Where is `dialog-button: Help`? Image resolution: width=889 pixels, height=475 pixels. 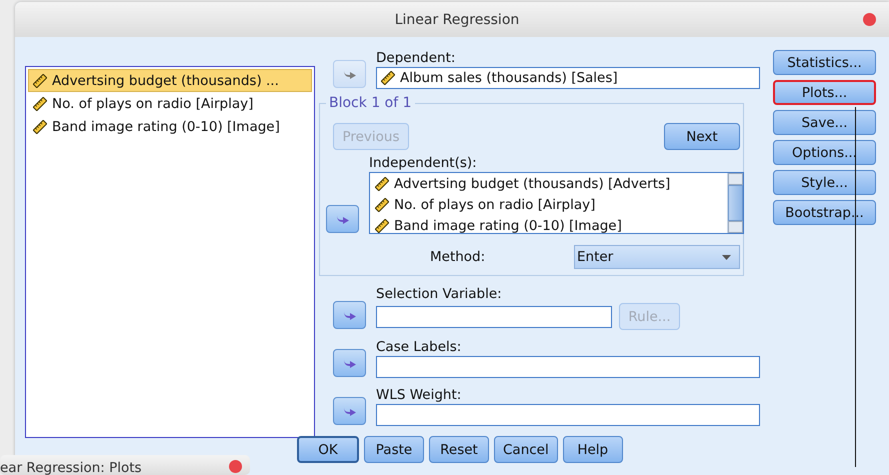 dialog-button: Help is located at coordinates (592, 449).